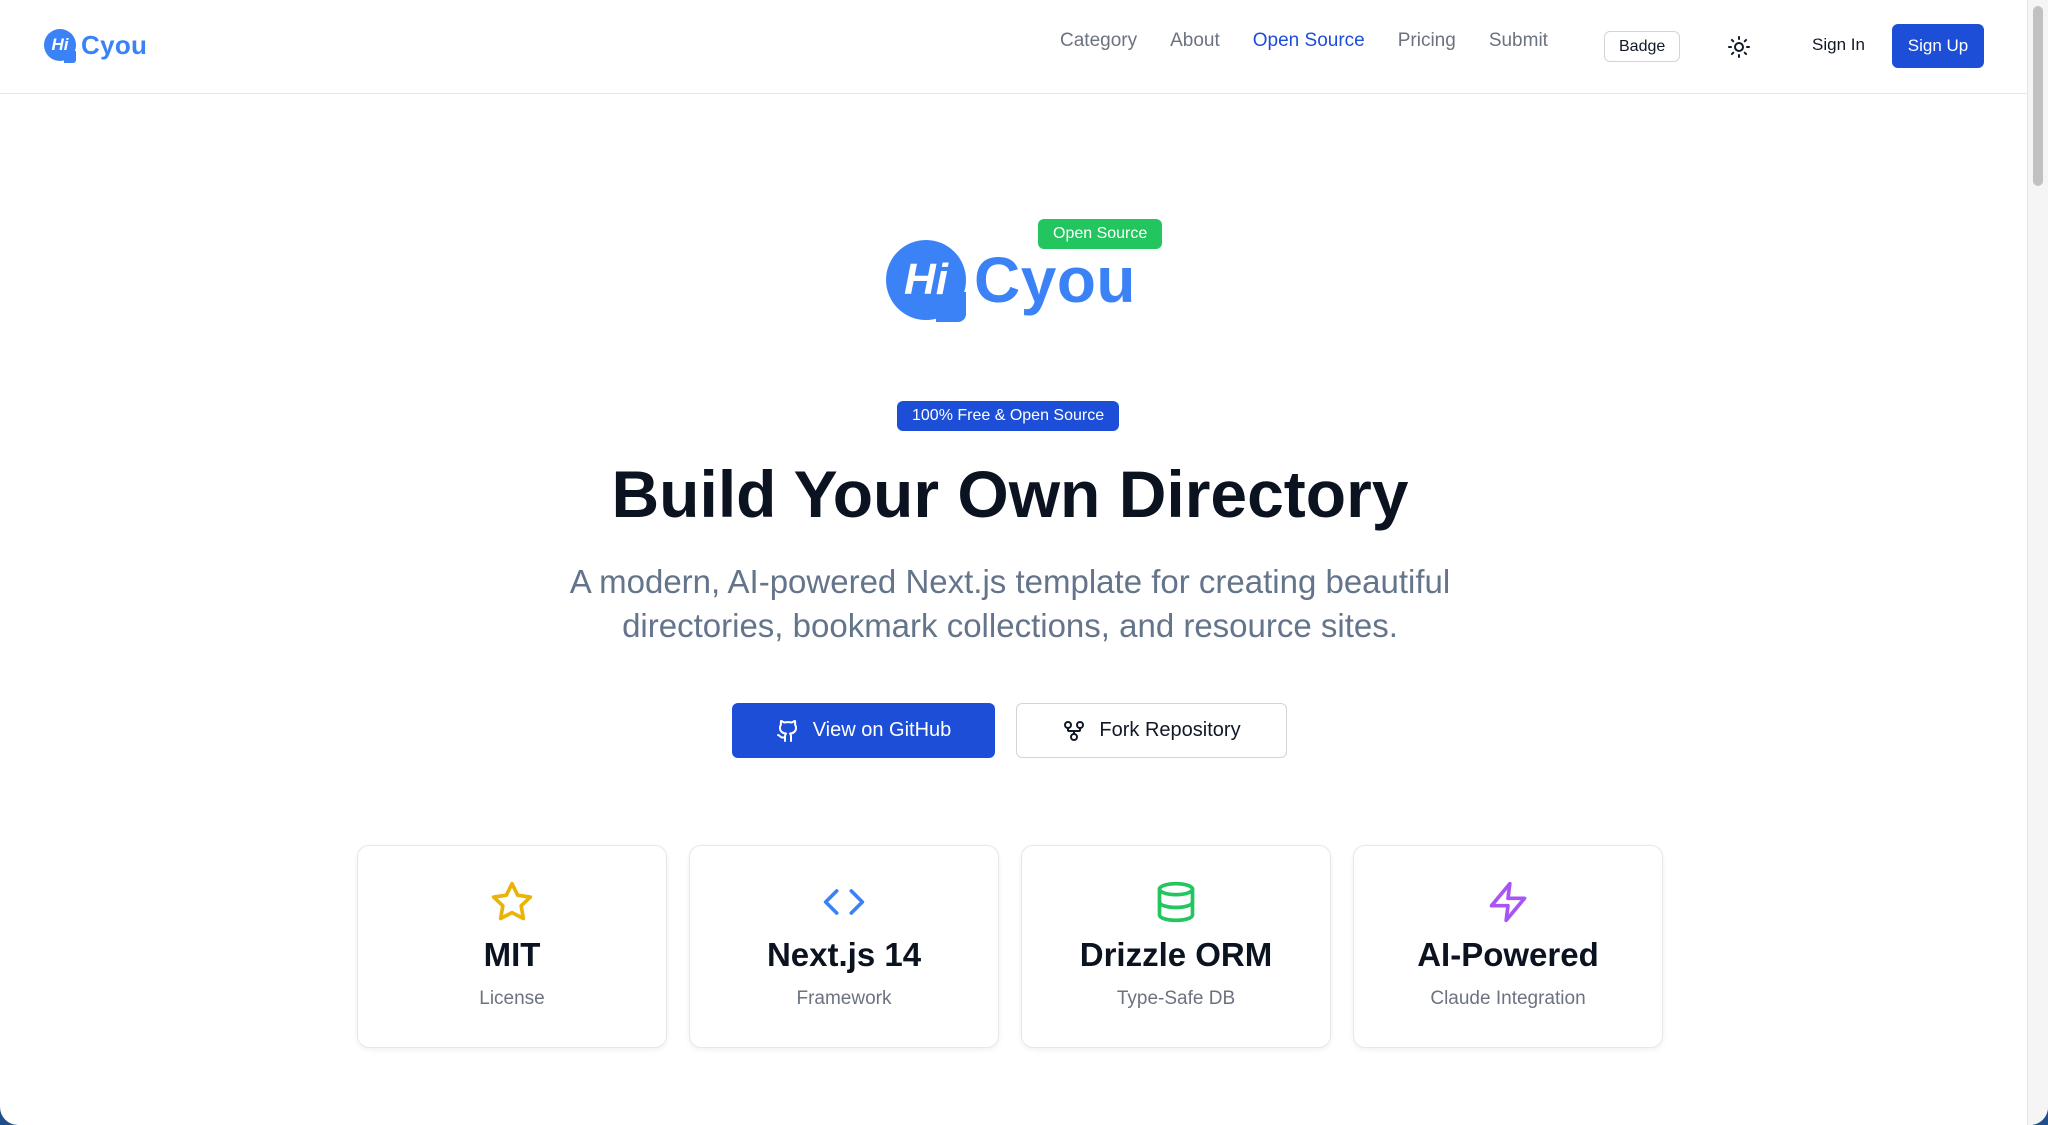 The width and height of the screenshot is (2048, 1125). What do you see at coordinates (1098, 41) in the screenshot?
I see `nav-item-category: Category` at bounding box center [1098, 41].